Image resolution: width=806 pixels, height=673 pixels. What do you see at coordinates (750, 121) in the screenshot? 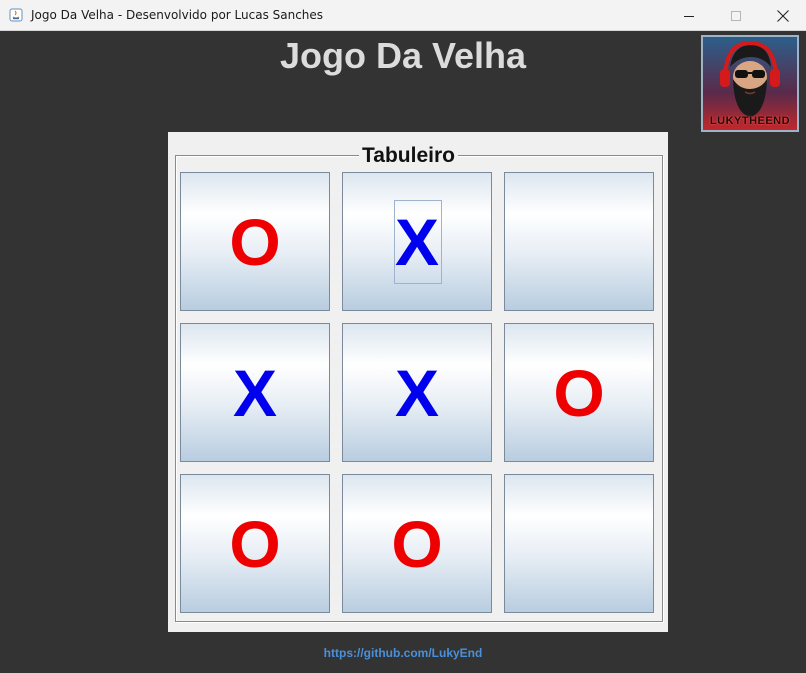
I see `avatar-logo-text: LUKYTHEEND` at bounding box center [750, 121].